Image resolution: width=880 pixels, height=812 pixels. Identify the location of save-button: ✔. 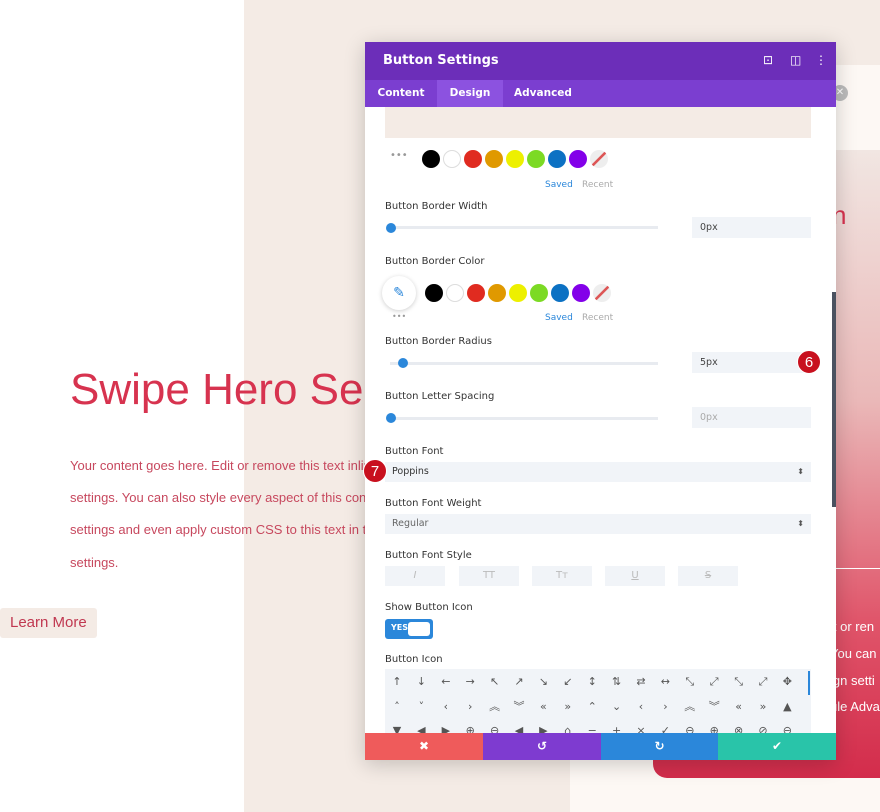
(777, 746).